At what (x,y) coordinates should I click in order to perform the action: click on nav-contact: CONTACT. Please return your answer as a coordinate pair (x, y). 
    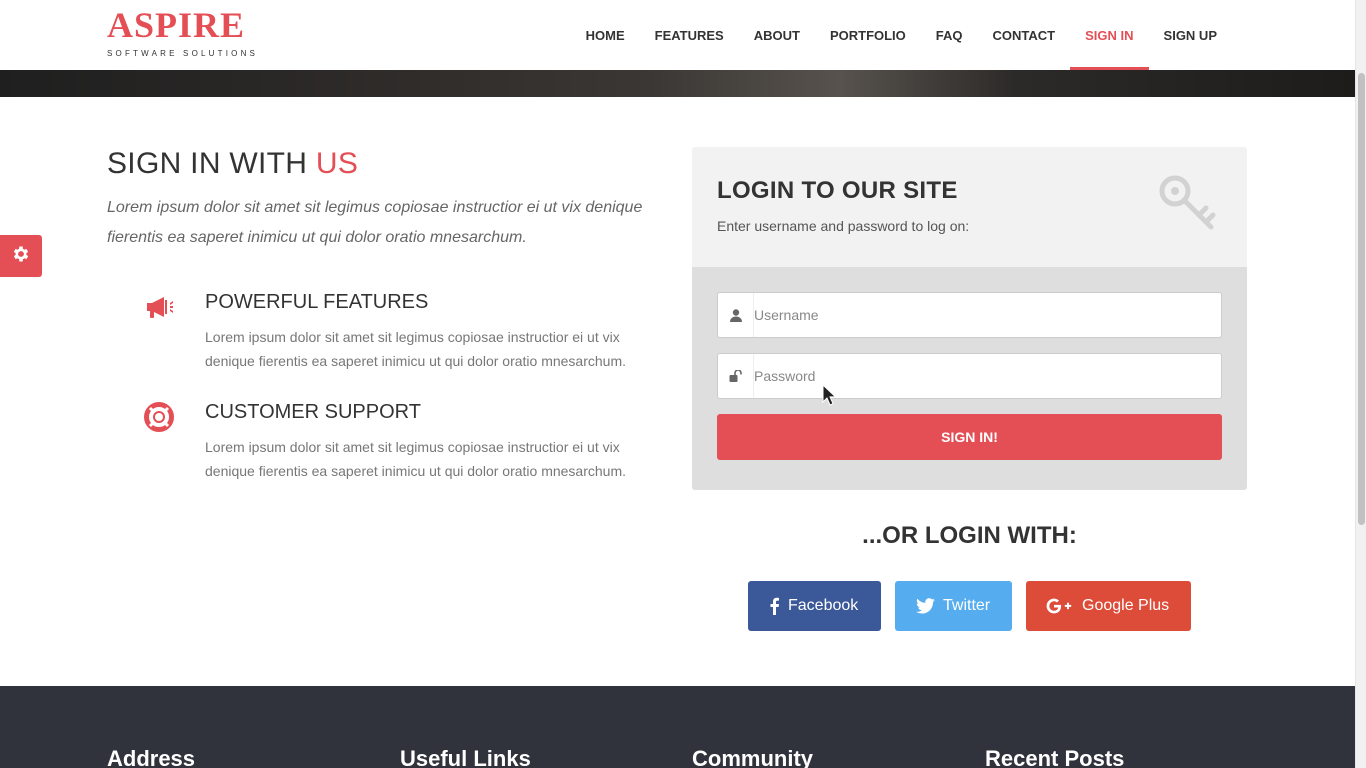
    Looking at the image, I should click on (1024, 35).